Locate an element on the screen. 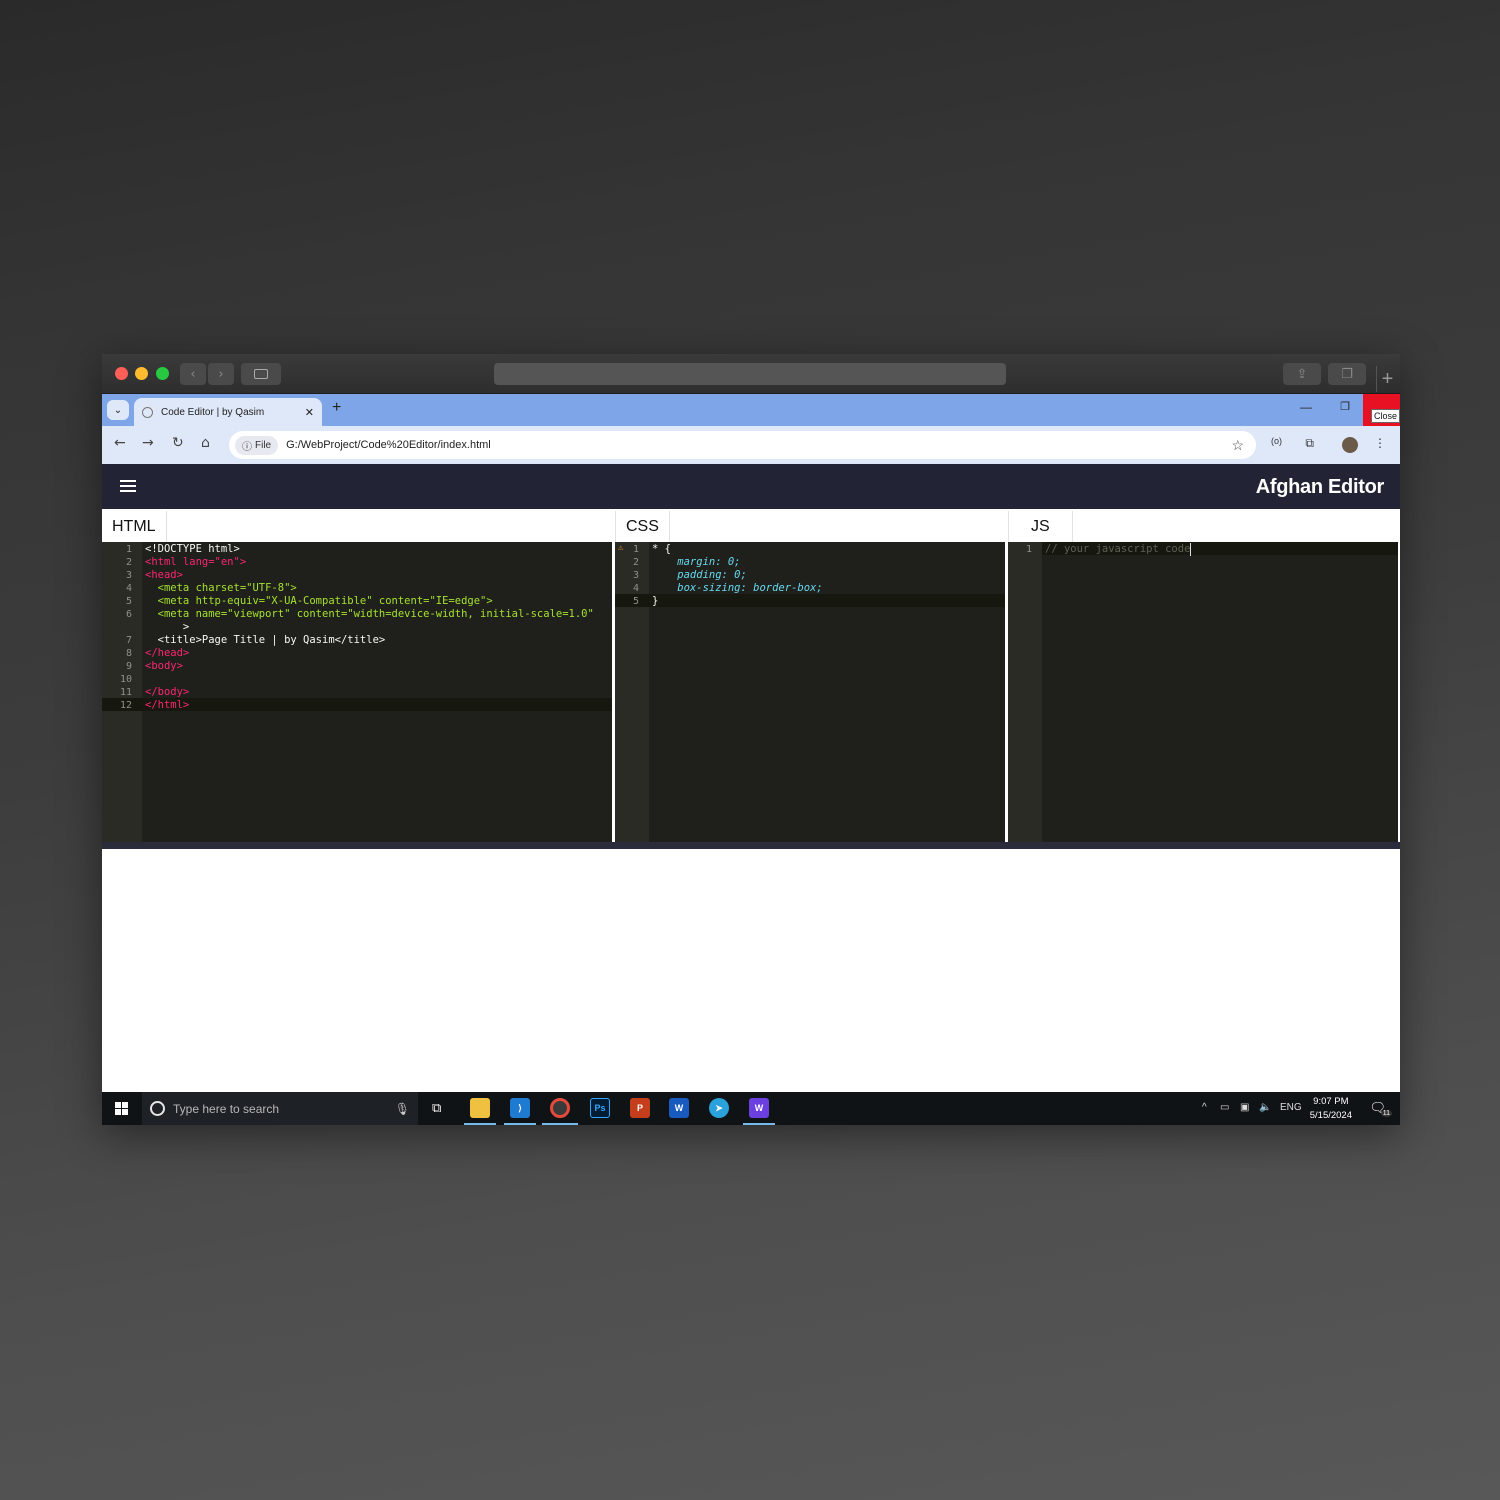 The image size is (1500, 1500). url-text: G:/WebProject/Code%20Editor/index.html is located at coordinates (388, 445).